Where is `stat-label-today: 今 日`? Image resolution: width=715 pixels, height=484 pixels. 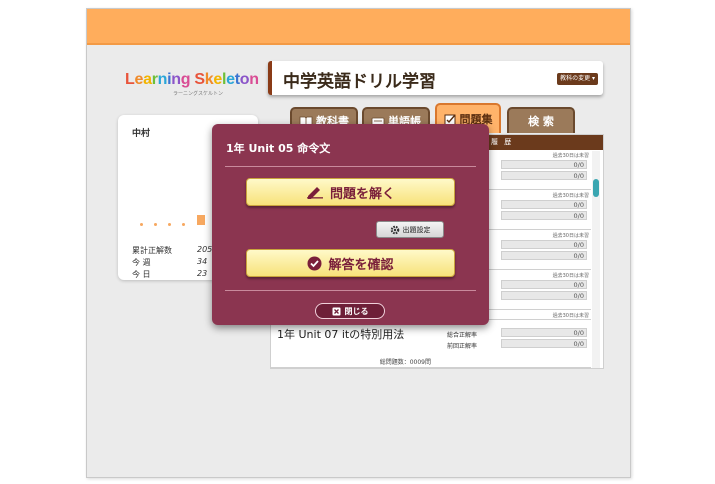
stat-label-today: 今 日 is located at coordinates (141, 274).